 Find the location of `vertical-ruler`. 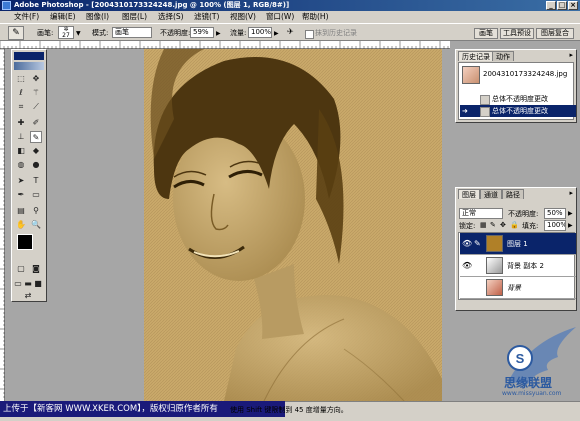

vertical-ruler is located at coordinates (2, 224).